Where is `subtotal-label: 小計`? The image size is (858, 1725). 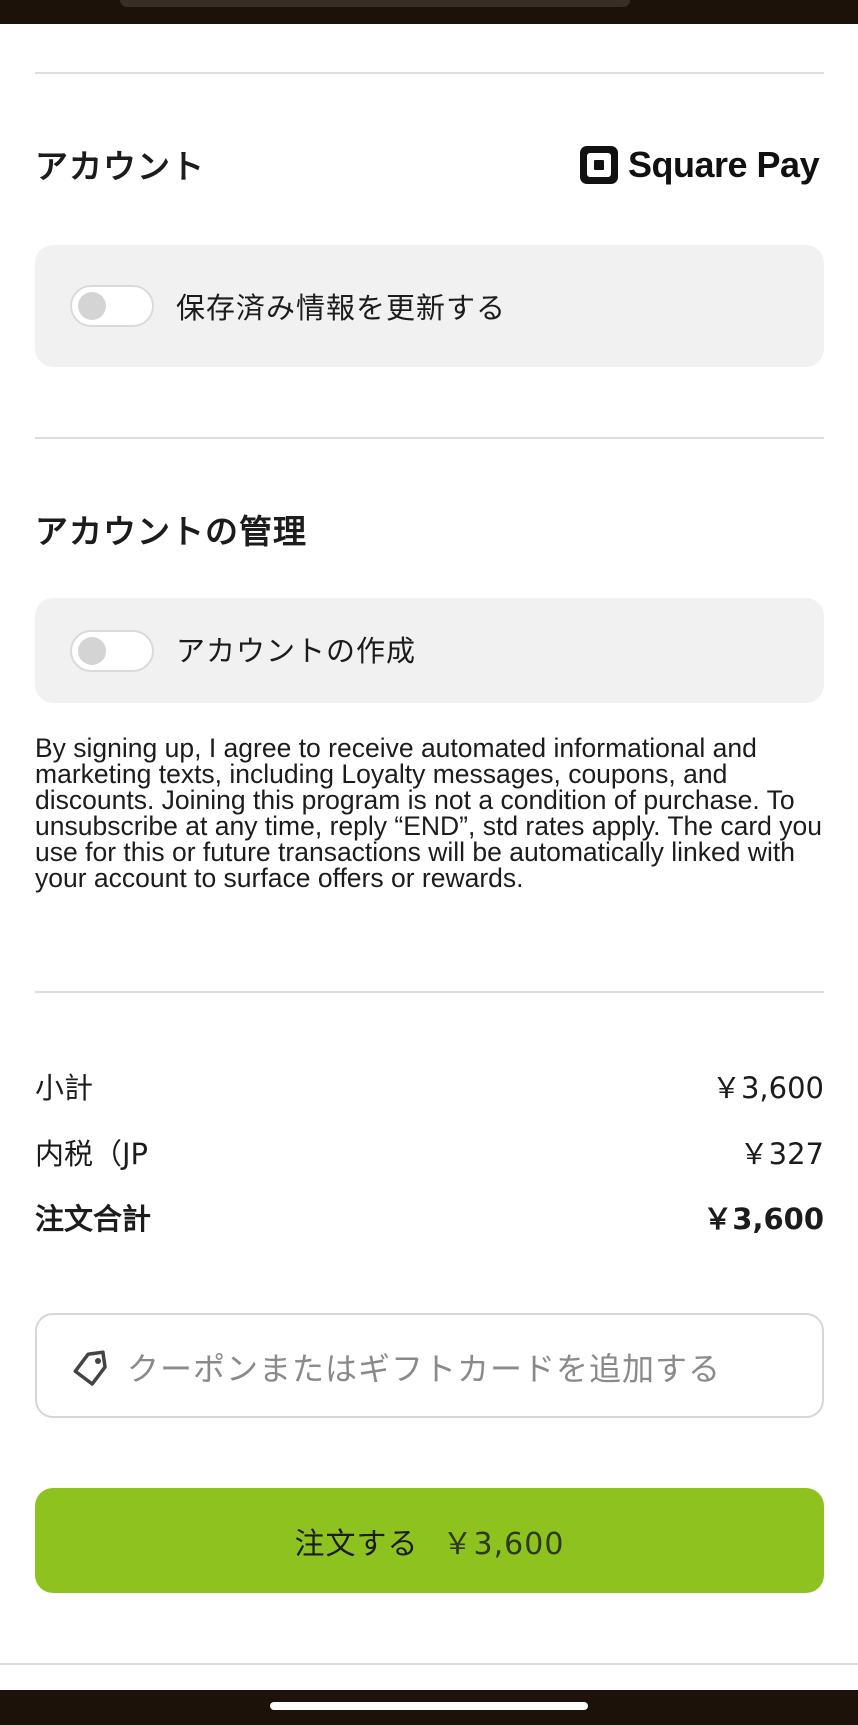 subtotal-label: 小計 is located at coordinates (64, 1088).